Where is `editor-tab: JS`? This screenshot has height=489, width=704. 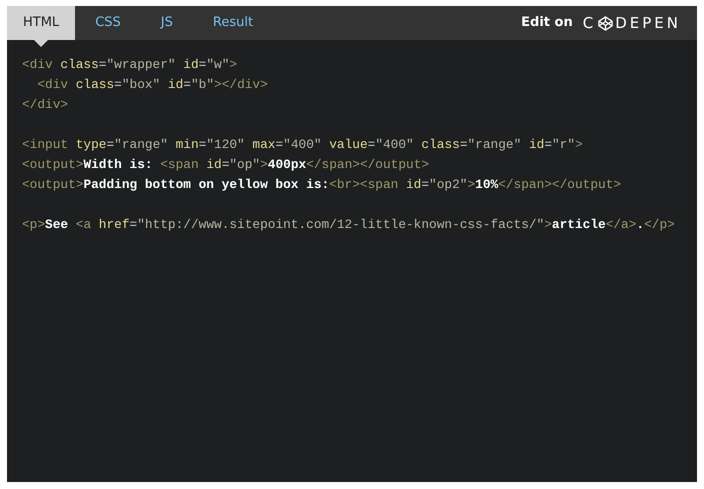 editor-tab: JS is located at coordinates (166, 23).